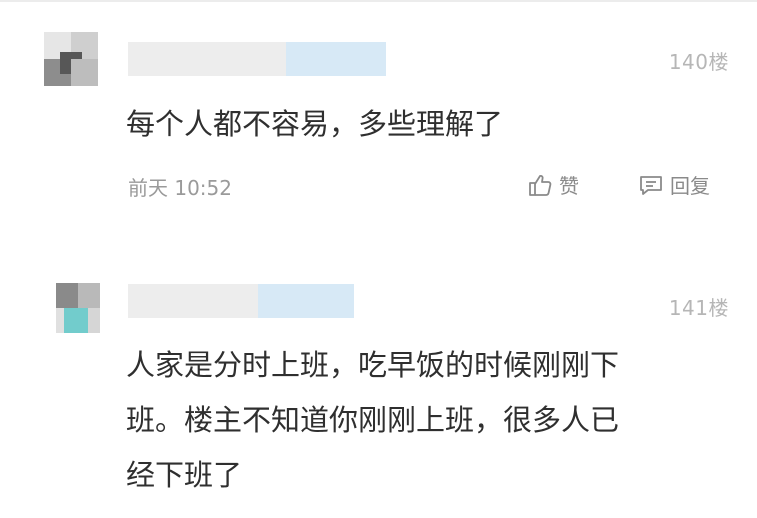 Image resolution: width=757 pixels, height=518 pixels. Describe the element at coordinates (373, 420) in the screenshot. I see `comment-text-line: 班。楼主不知道你刚刚上班，很多人已` at that location.